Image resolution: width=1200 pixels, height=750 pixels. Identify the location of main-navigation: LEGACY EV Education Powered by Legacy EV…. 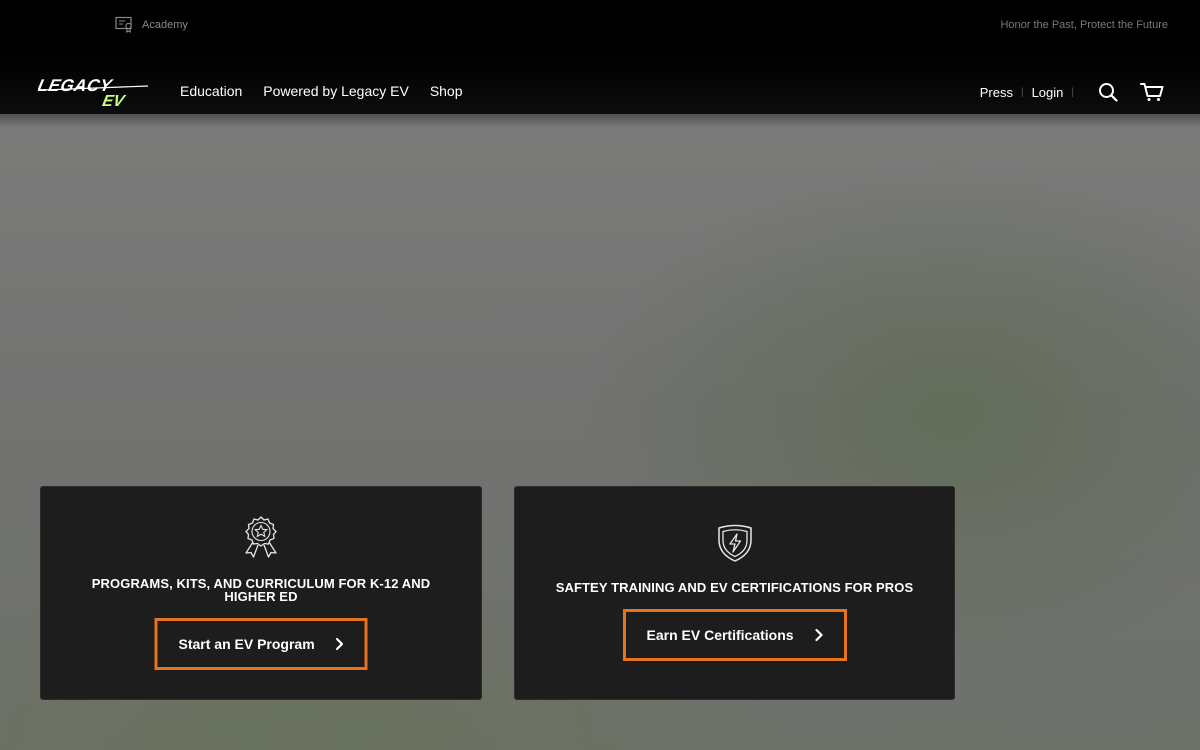
(600, 83).